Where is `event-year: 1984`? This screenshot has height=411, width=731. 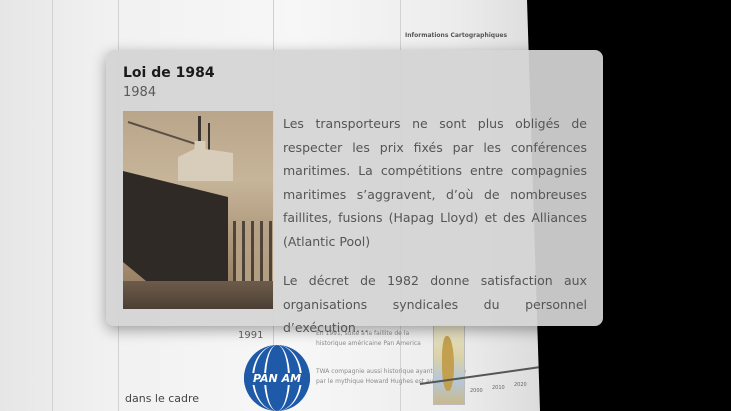
event-year: 1984 is located at coordinates (140, 92).